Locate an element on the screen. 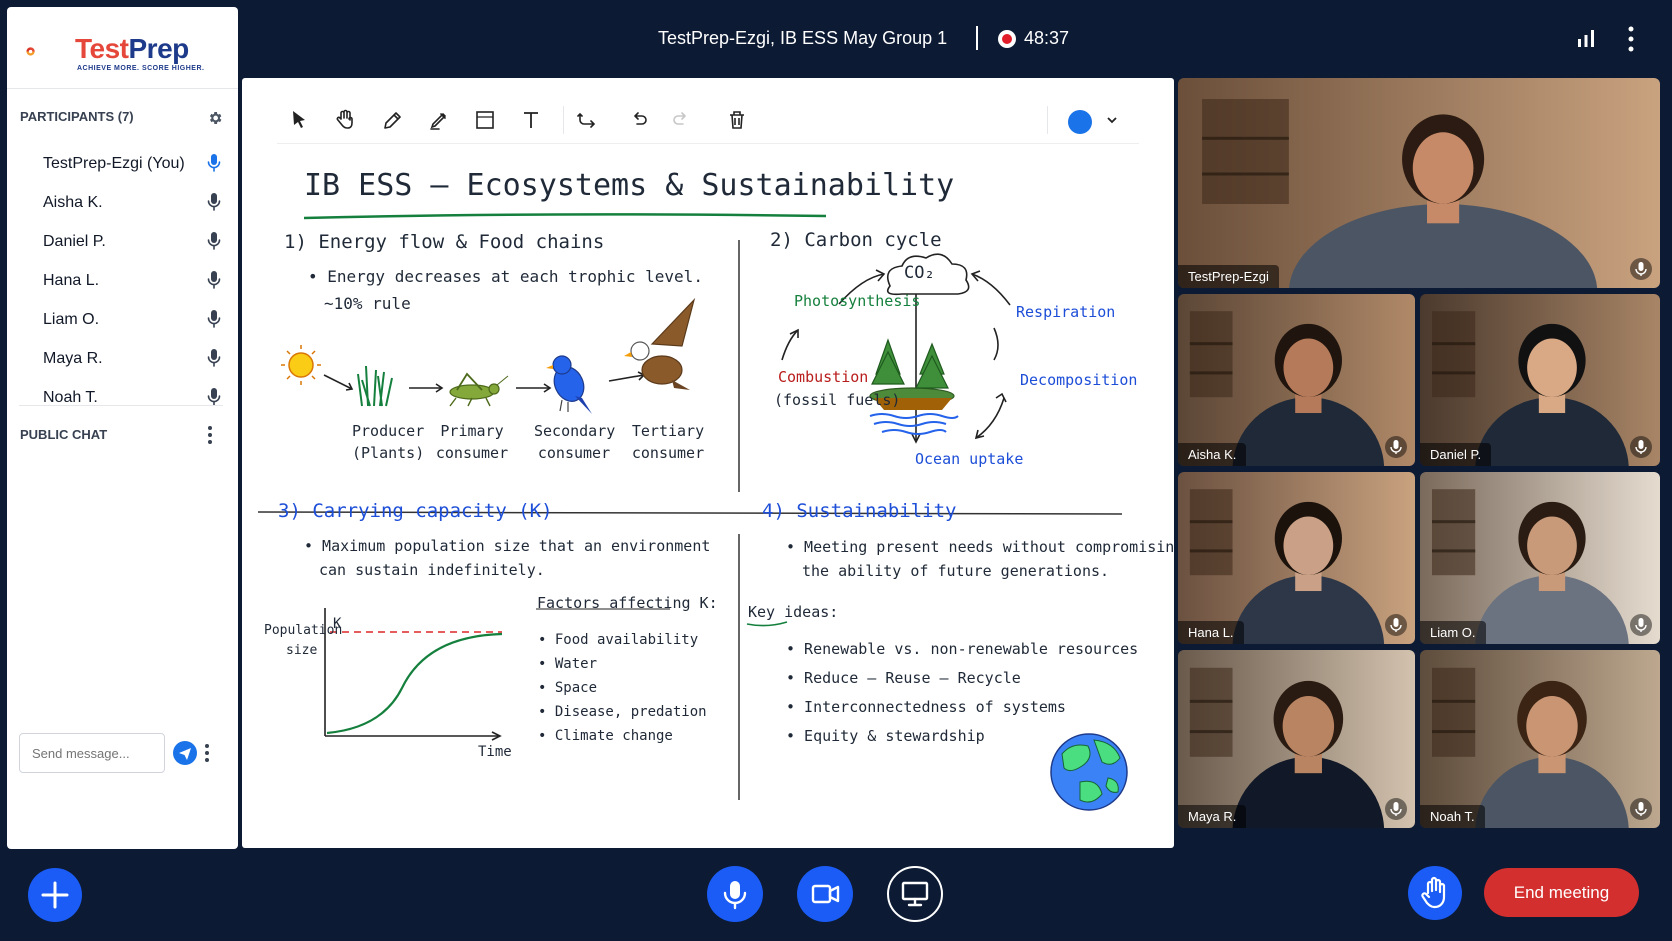 The height and width of the screenshot is (941, 1672). microphone-button is located at coordinates (735, 894).